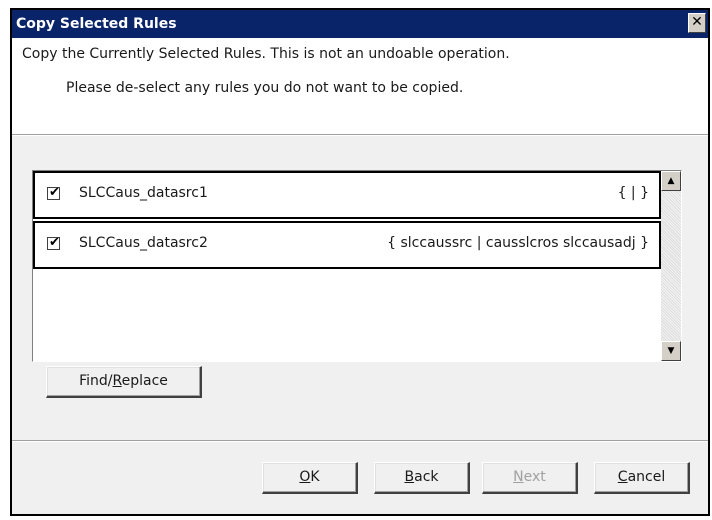 This screenshot has width=712, height=520. I want to click on scroll-down-button: ▼, so click(671, 351).